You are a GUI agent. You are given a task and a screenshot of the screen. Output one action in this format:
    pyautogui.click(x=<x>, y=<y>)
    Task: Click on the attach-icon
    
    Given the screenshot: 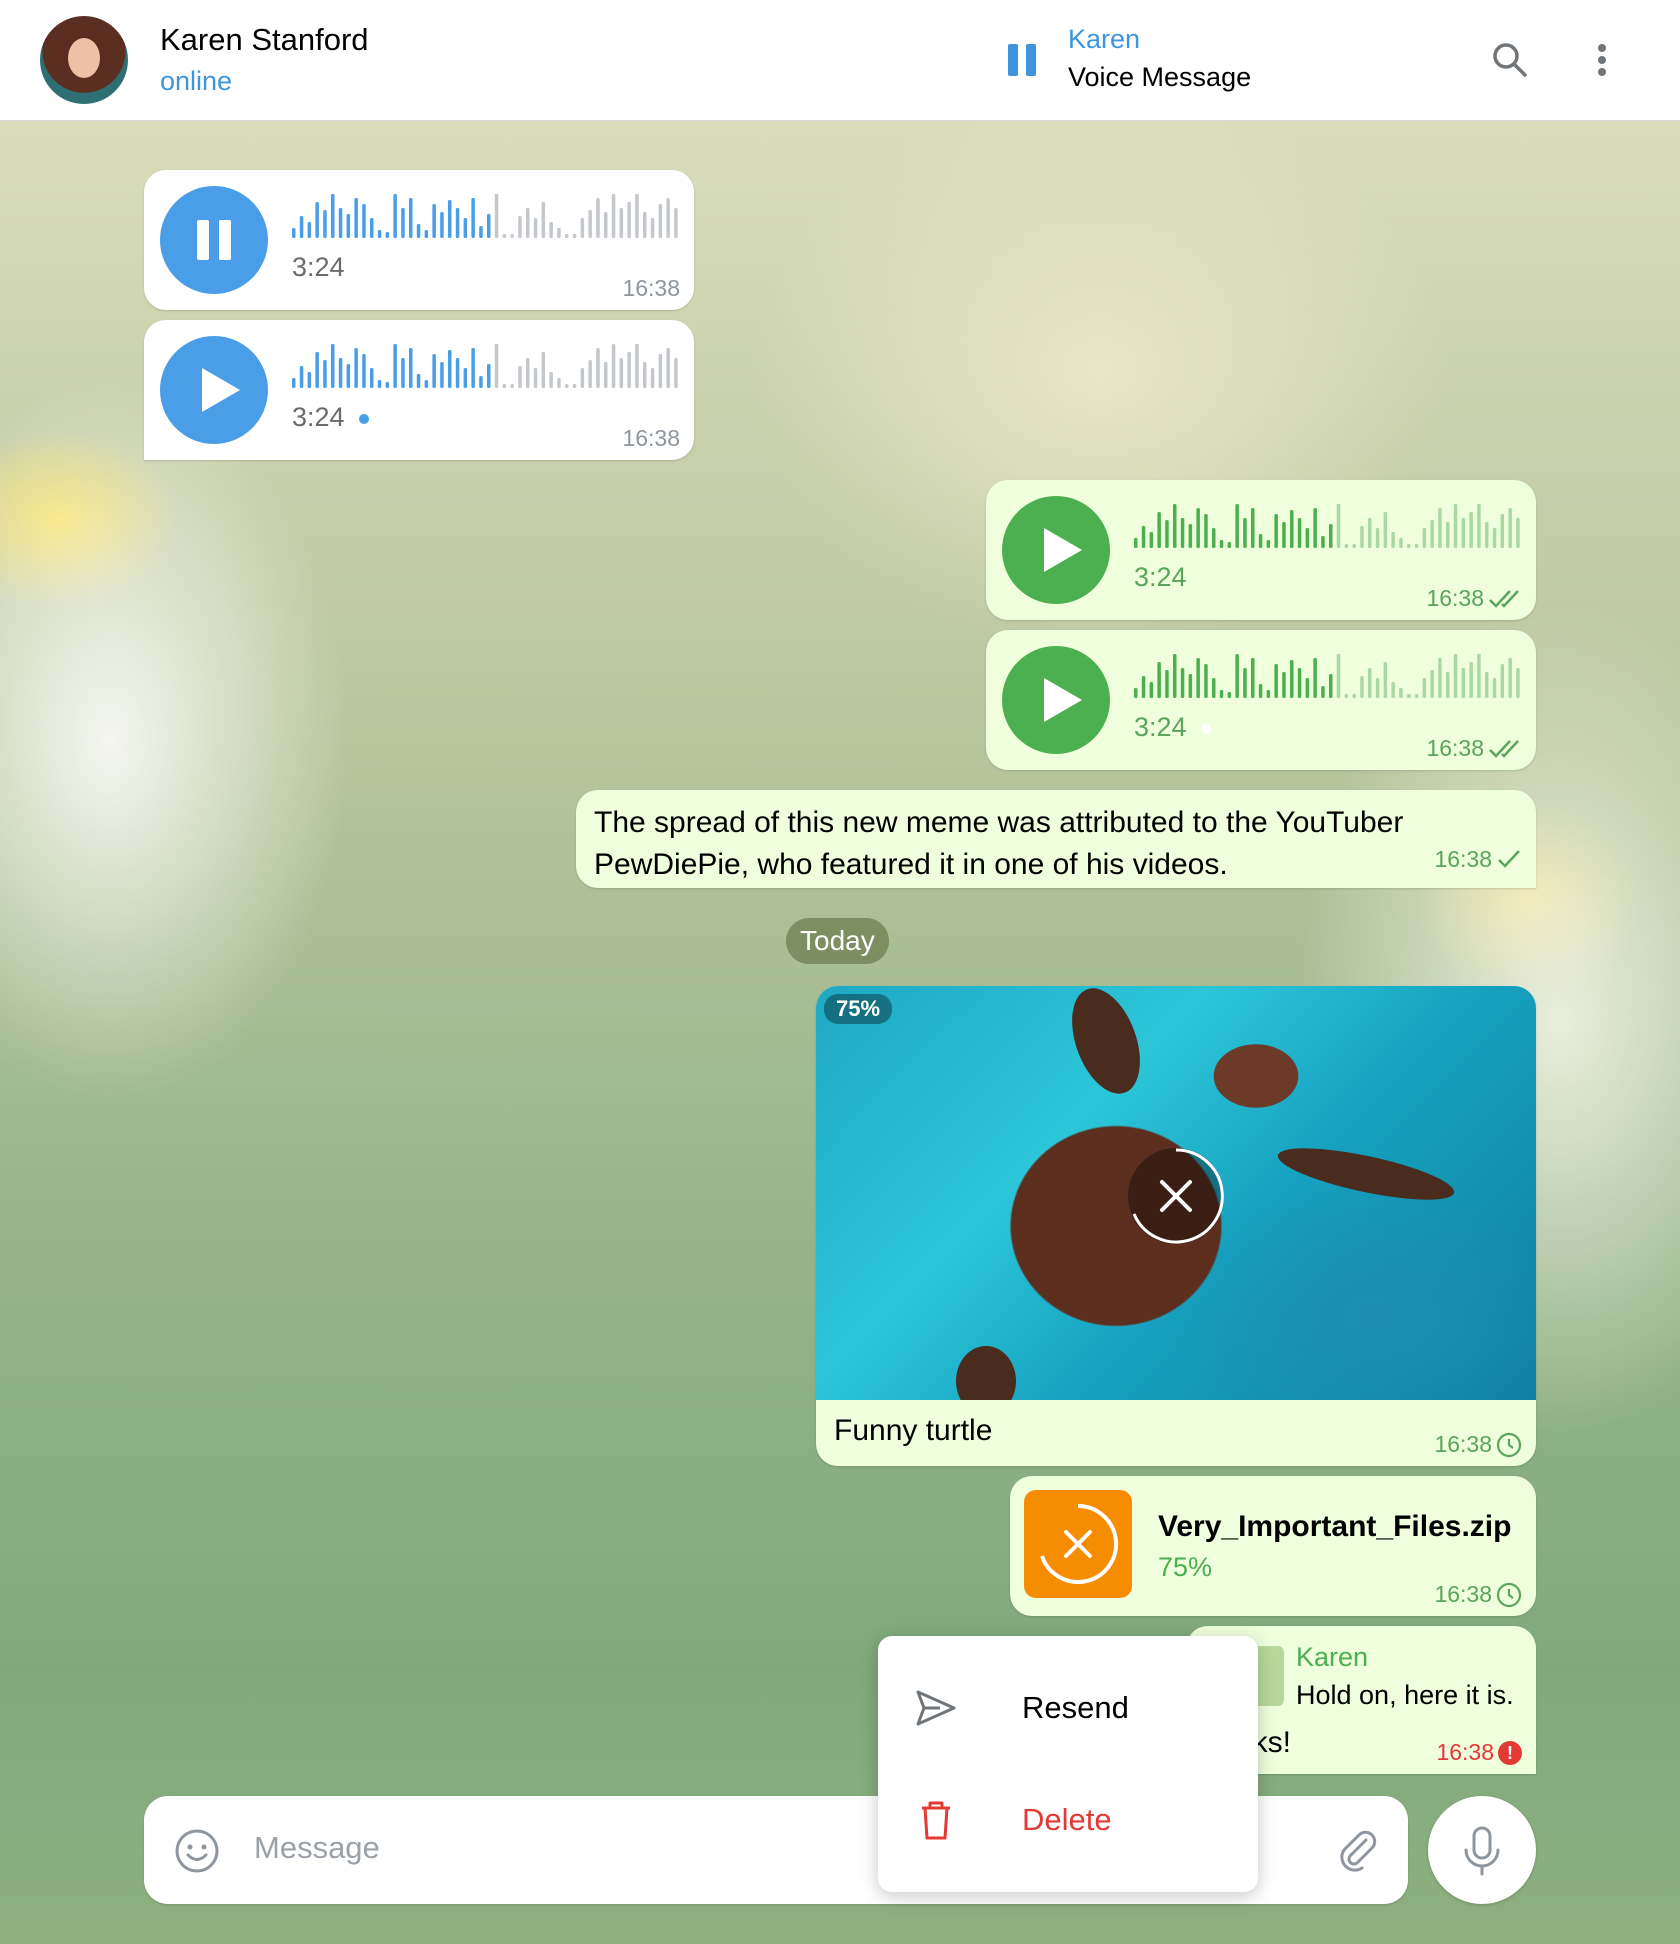 What is the action you would take?
    pyautogui.click(x=1358, y=1850)
    